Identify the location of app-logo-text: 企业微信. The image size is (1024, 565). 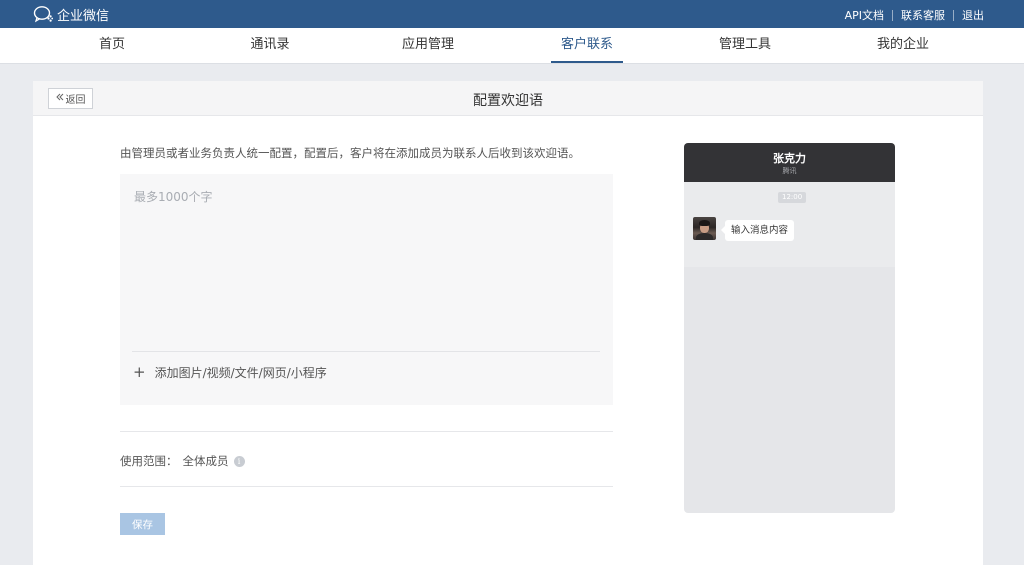
(83, 16).